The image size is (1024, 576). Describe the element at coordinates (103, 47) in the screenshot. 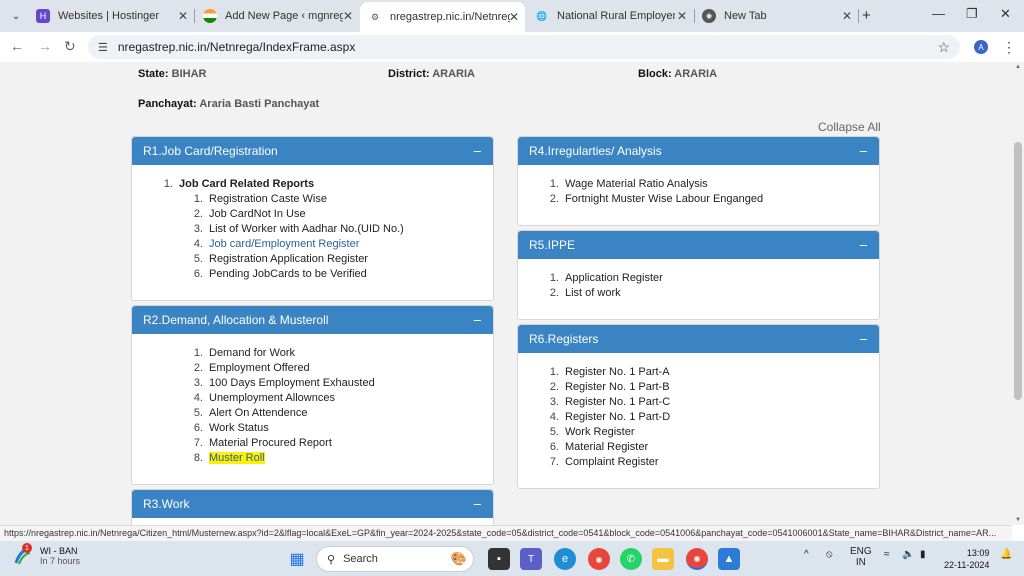

I see `site-info-icon: ☰` at that location.